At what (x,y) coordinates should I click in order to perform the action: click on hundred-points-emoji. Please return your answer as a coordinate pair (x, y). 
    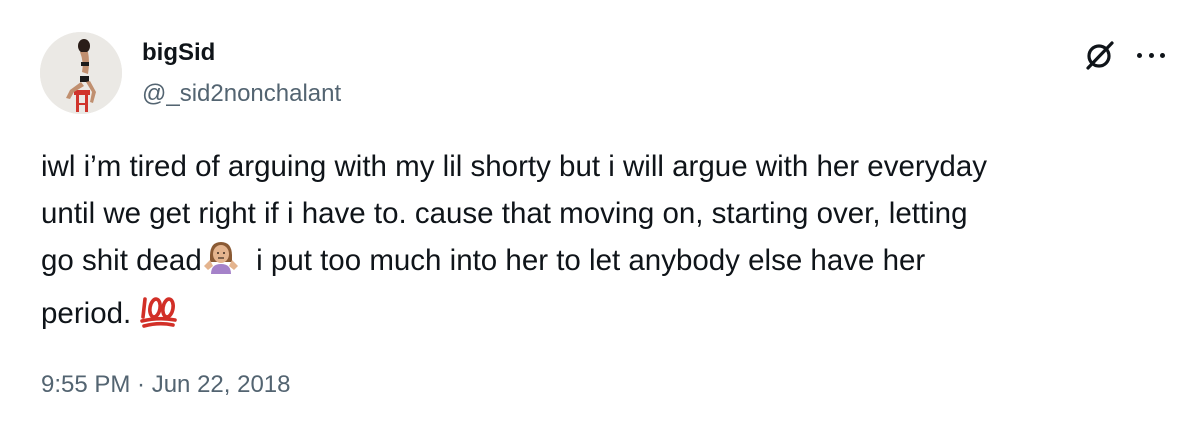
    Looking at the image, I should click on (159, 318).